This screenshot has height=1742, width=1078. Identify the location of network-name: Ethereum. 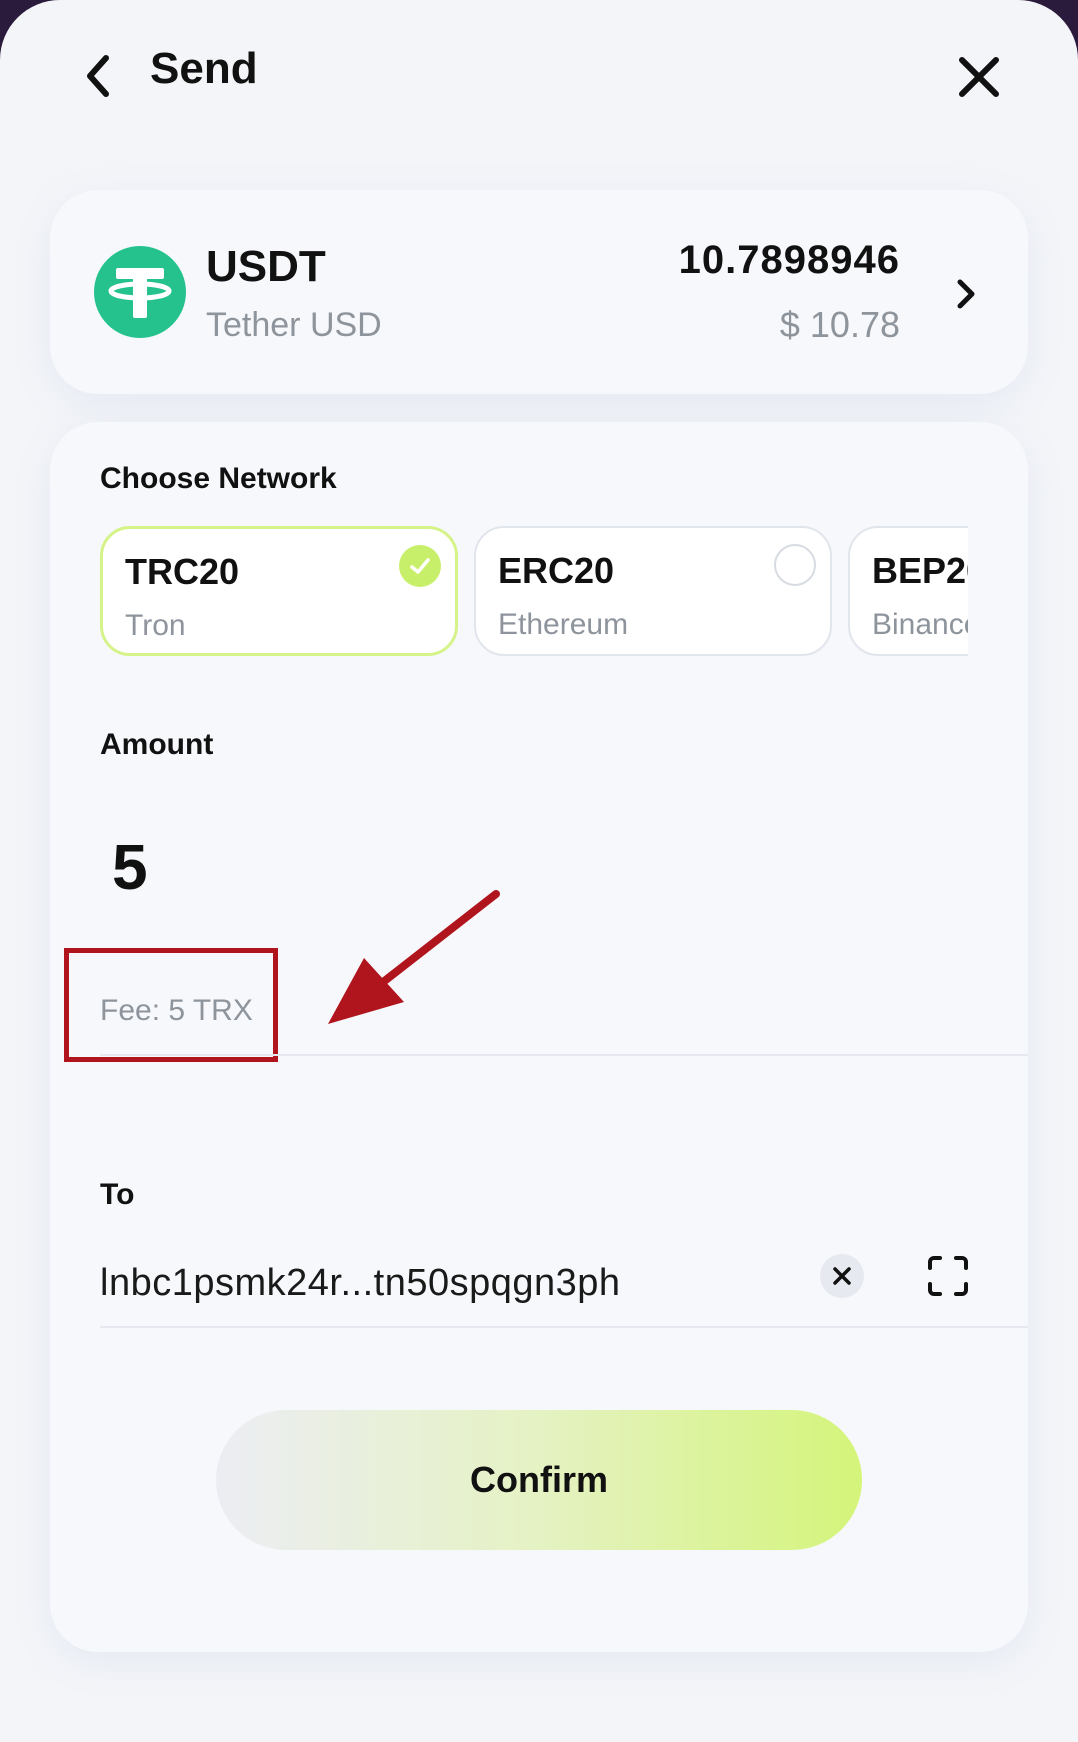
(563, 624).